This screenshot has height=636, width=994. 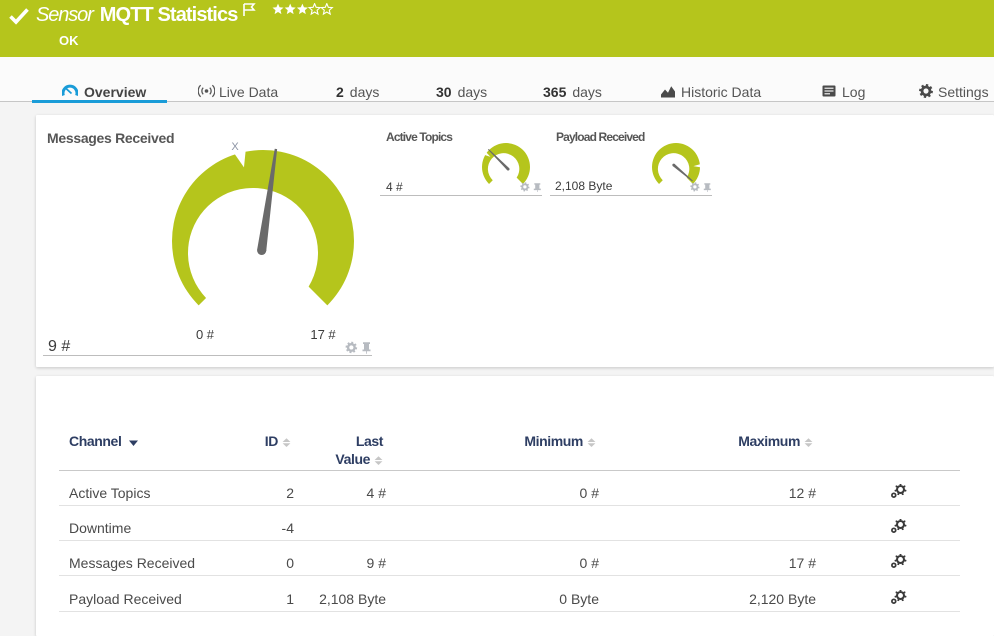 What do you see at coordinates (205, 334) in the screenshot?
I see `svg-text: 0 #` at bounding box center [205, 334].